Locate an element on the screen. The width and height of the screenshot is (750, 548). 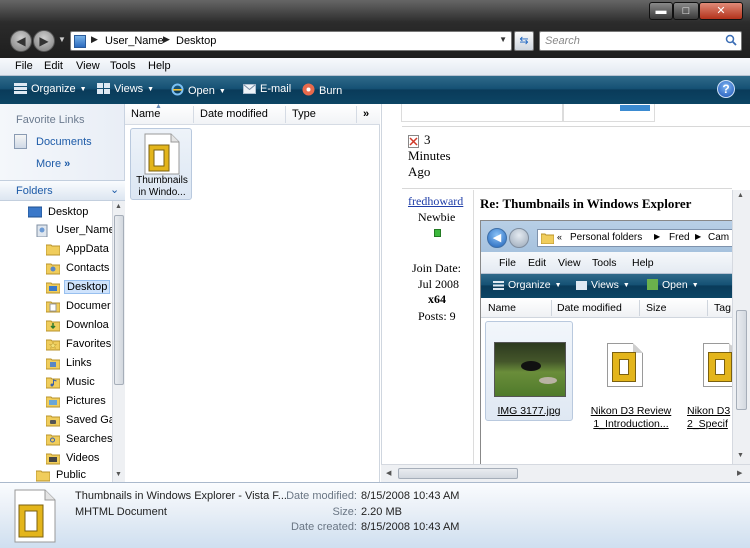
dropdown-icon: ▼ is located at coordinates (626, 285).